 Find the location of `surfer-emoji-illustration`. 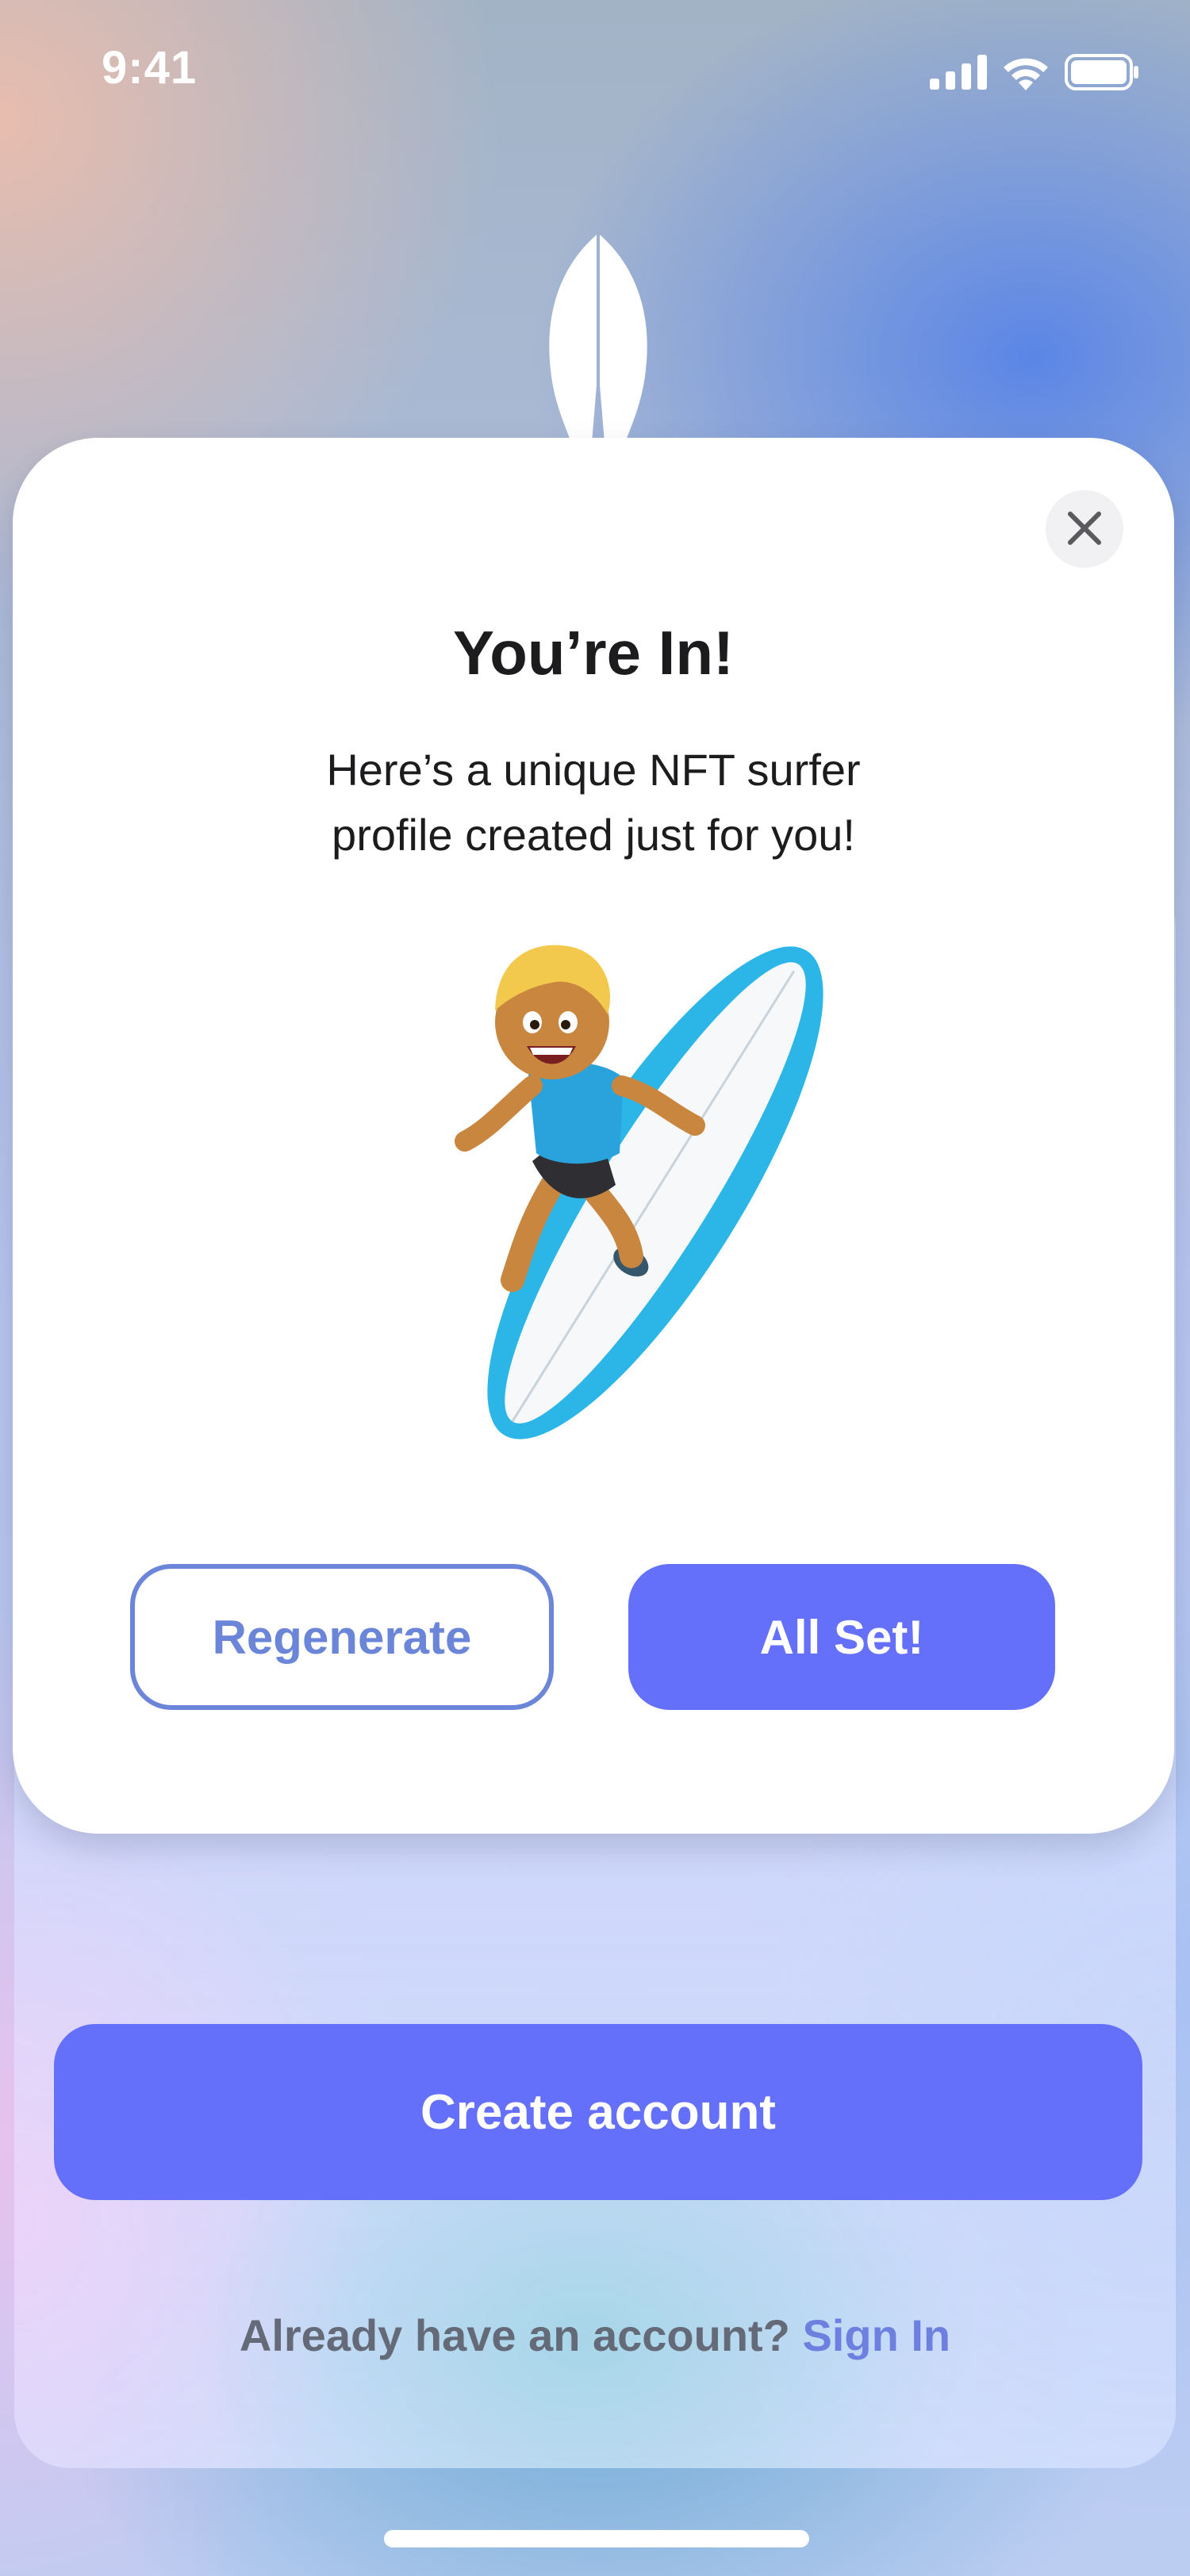

surfer-emoji-illustration is located at coordinates (631, 1200).